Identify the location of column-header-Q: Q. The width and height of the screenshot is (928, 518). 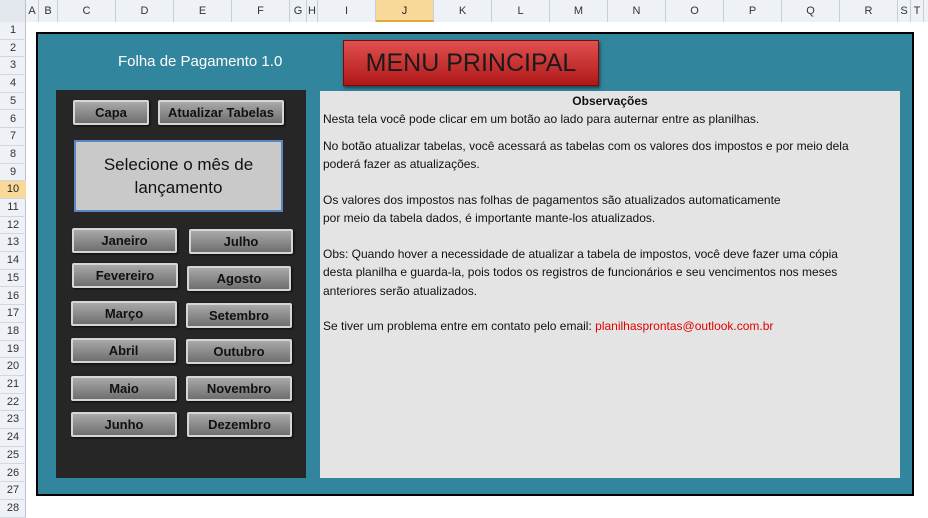
(811, 11).